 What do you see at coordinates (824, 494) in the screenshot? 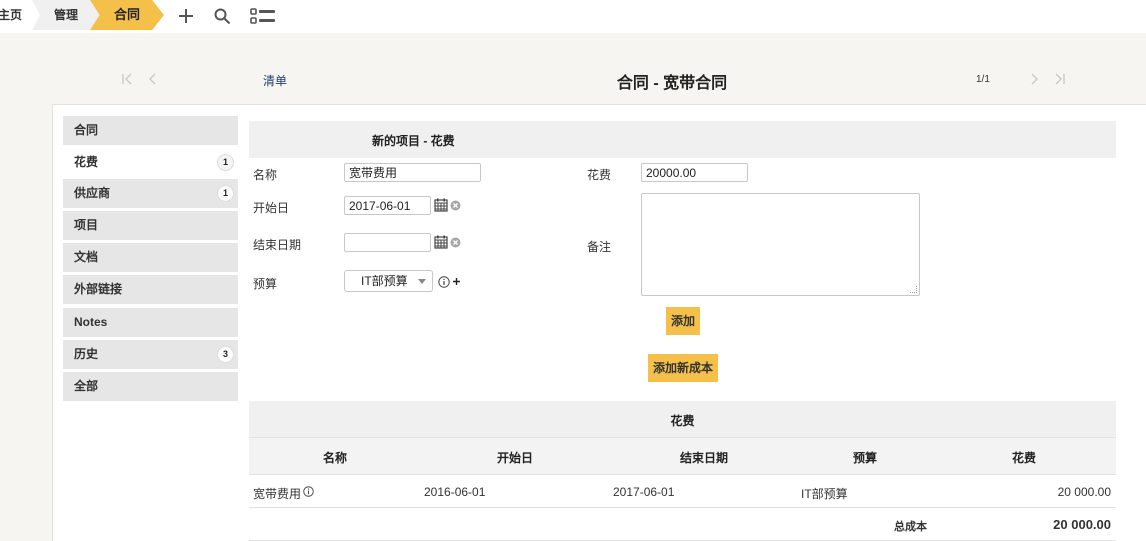
I see `row-budget: IT部预算` at bounding box center [824, 494].